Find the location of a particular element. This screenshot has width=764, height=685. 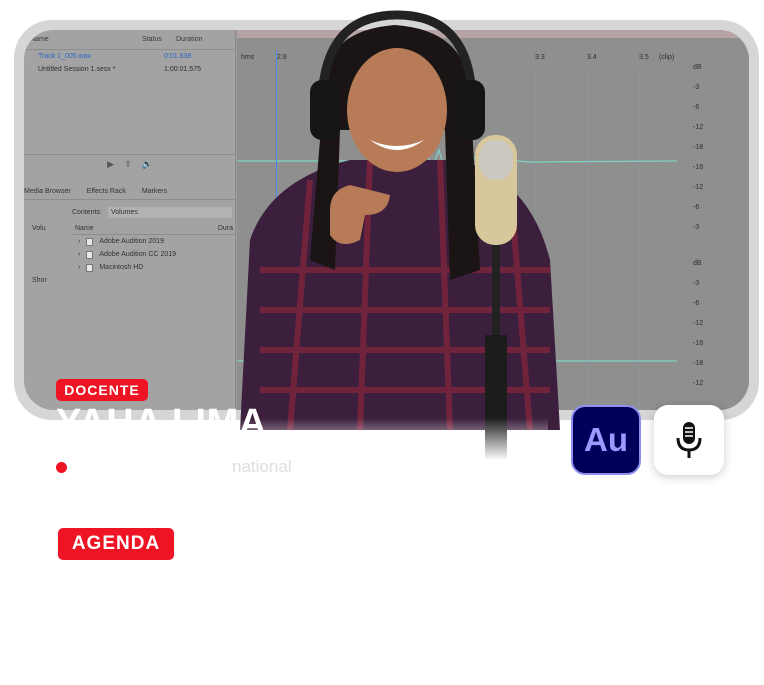

transport-bar: ▶ ⇪ 🔈 is located at coordinates (130, 164).